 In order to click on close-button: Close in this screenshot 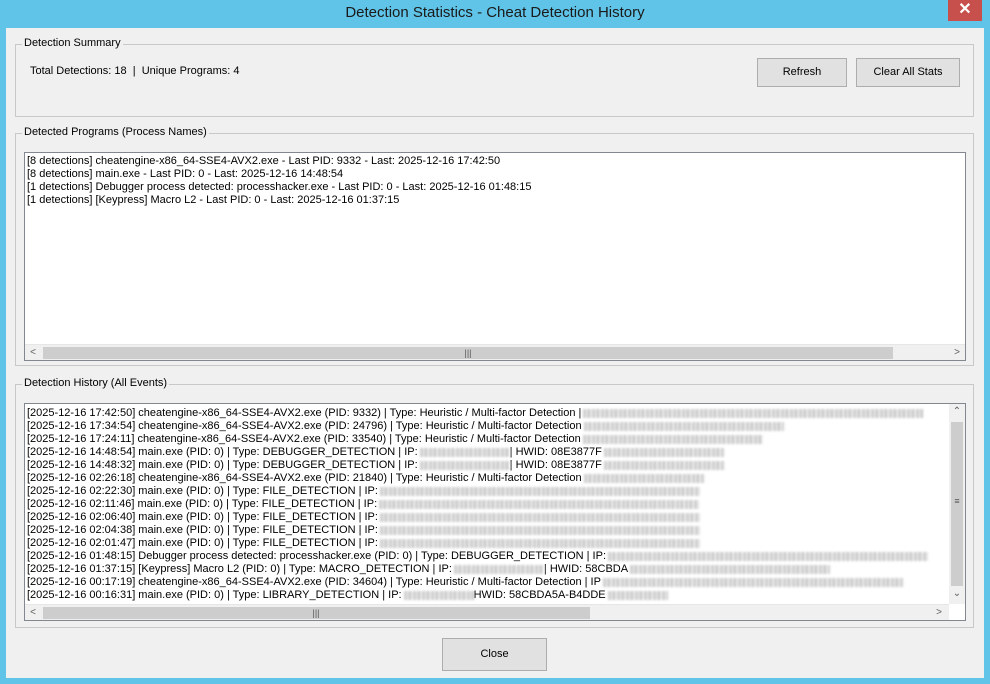, I will do `click(494, 654)`.